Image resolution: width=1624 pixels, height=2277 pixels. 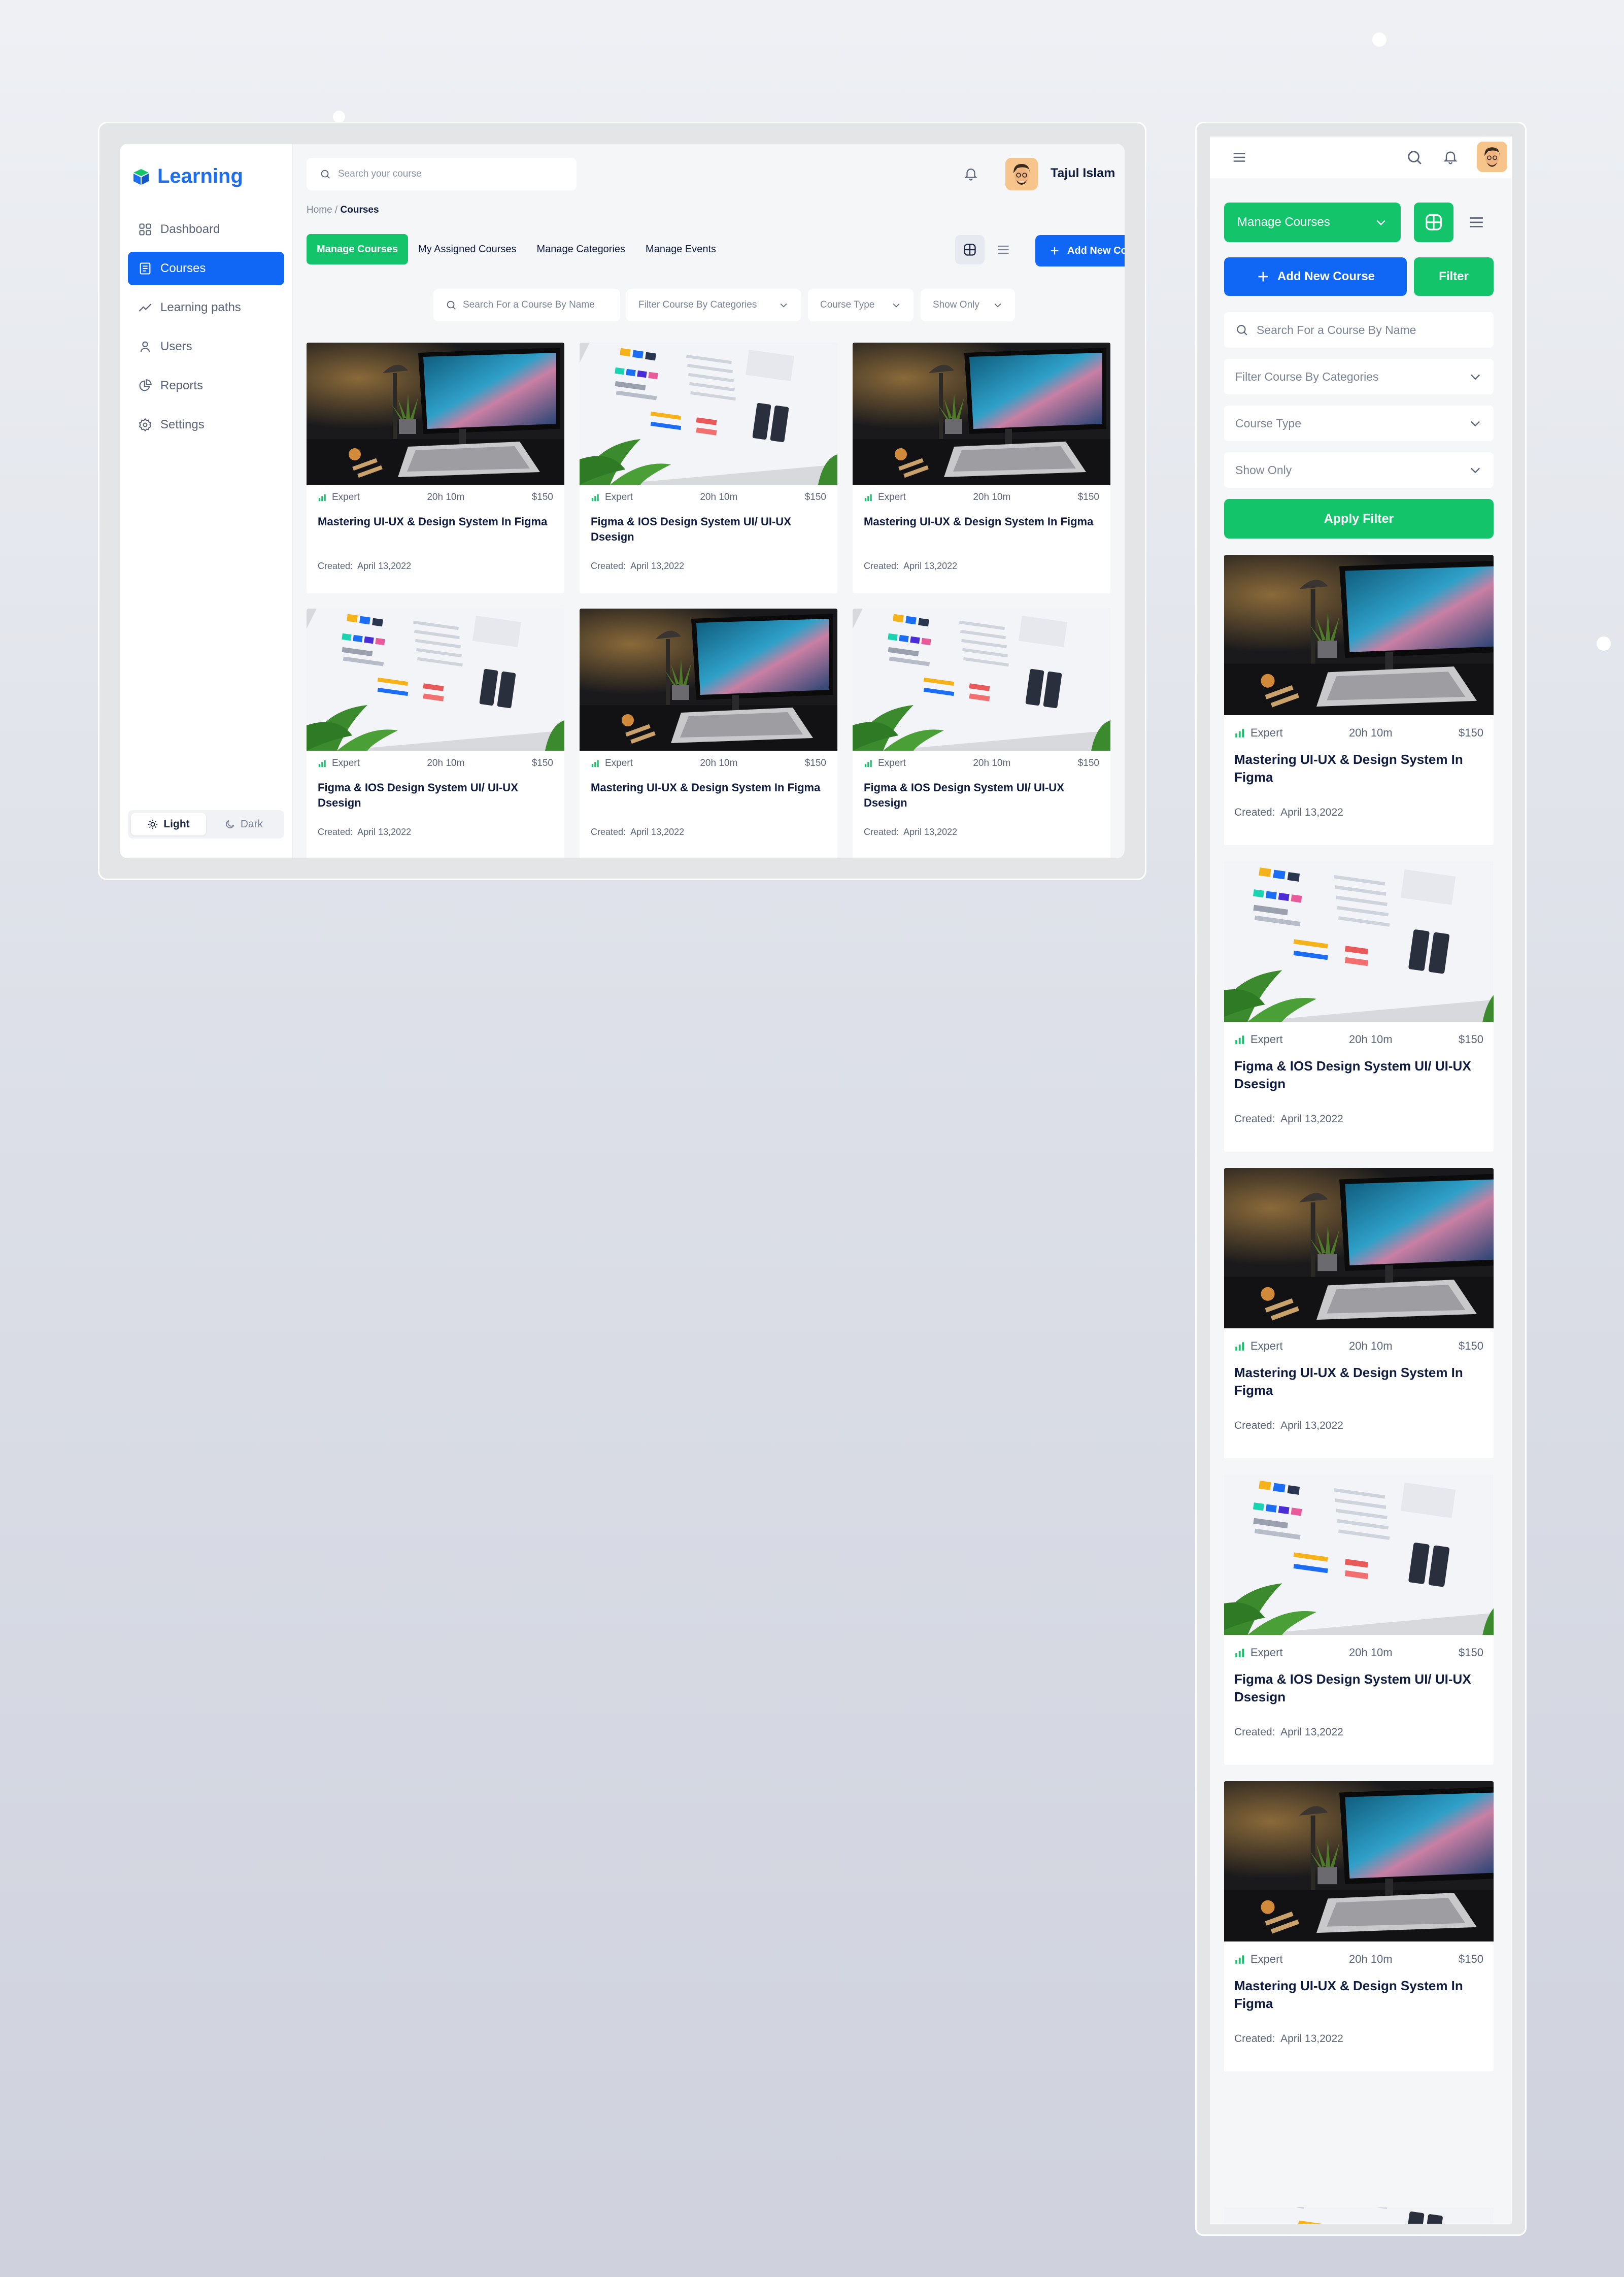 I want to click on sidebar-item-reports: Reports, so click(x=206, y=386).